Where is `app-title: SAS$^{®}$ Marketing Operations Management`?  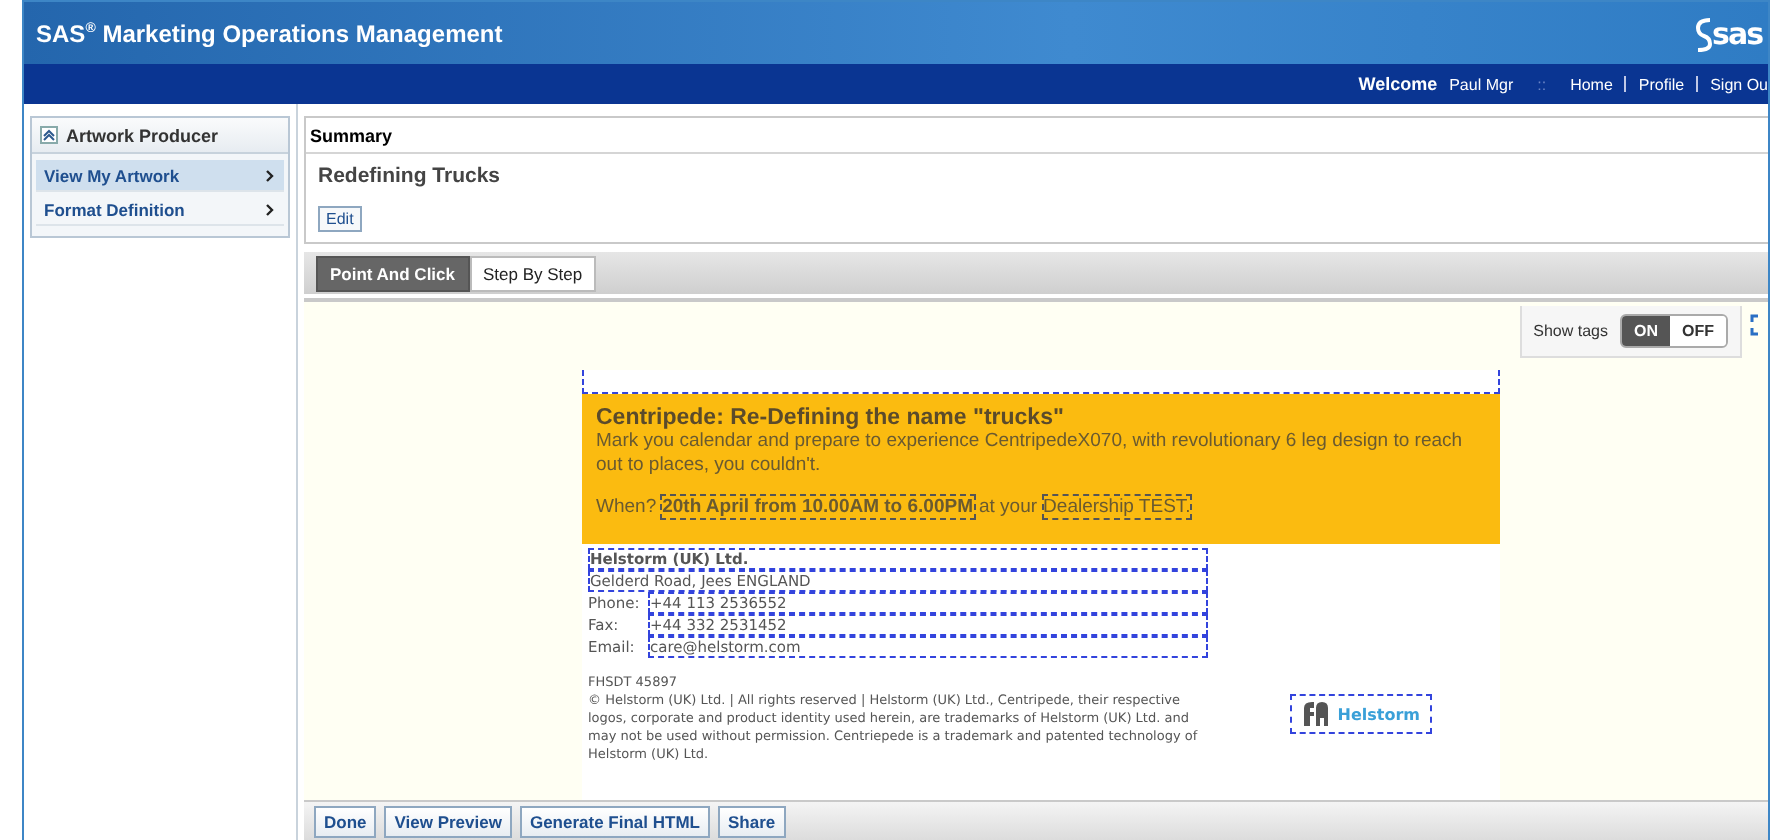
app-title: SAS$^{®}$ Marketing Operations Management is located at coordinates (269, 33).